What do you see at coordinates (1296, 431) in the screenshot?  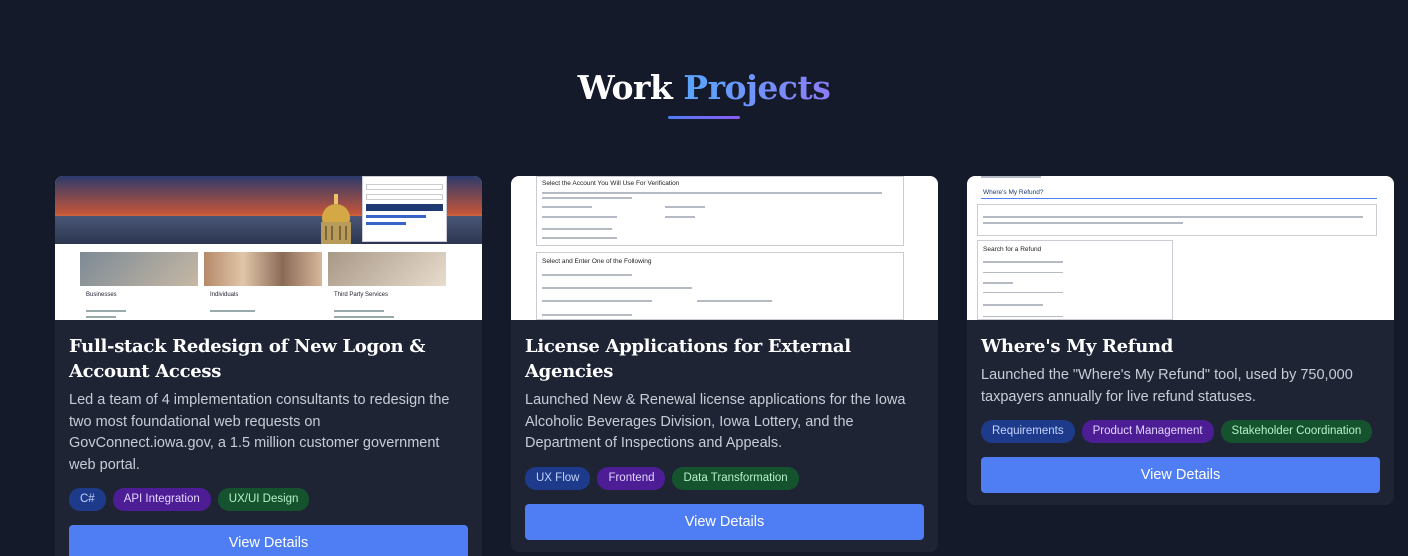 I see `tag: Stakeholder Coordination` at bounding box center [1296, 431].